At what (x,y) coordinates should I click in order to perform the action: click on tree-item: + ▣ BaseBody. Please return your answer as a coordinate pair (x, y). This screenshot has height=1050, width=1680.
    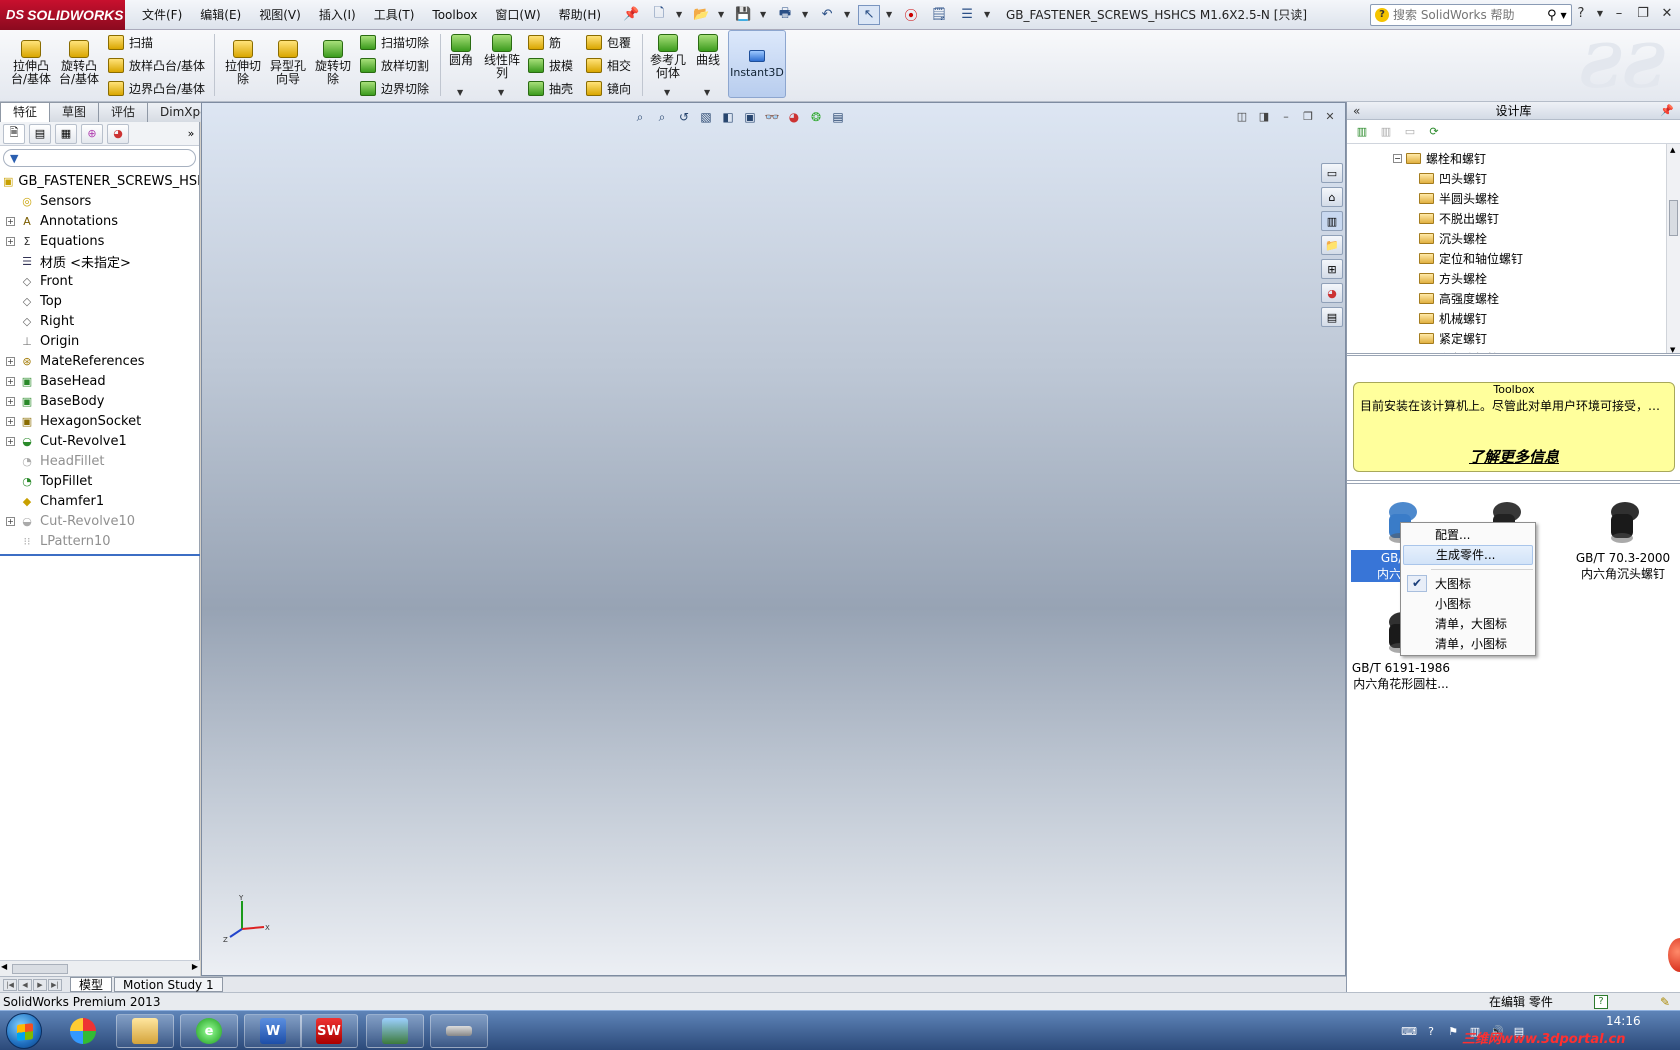
    Looking at the image, I should click on (99, 401).